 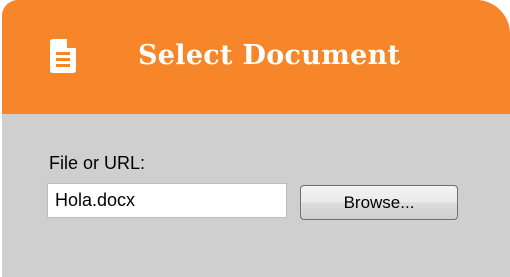 What do you see at coordinates (269, 55) in the screenshot?
I see `dialog-title: Select Document` at bounding box center [269, 55].